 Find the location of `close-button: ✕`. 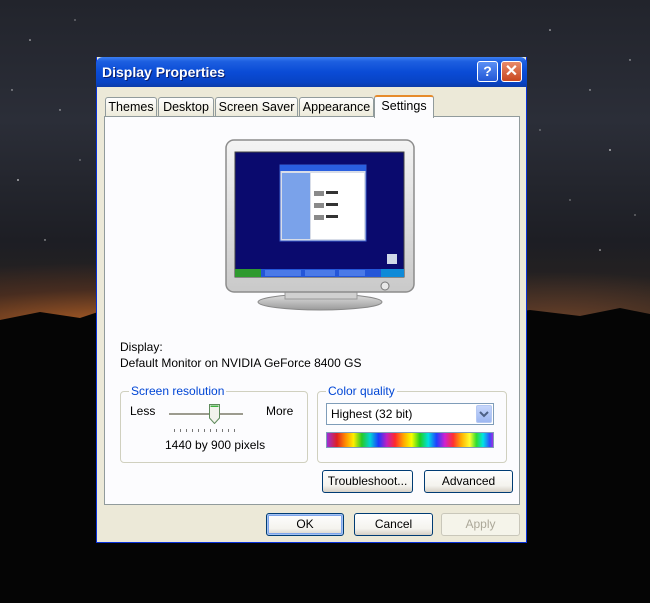

close-button: ✕ is located at coordinates (511, 71).